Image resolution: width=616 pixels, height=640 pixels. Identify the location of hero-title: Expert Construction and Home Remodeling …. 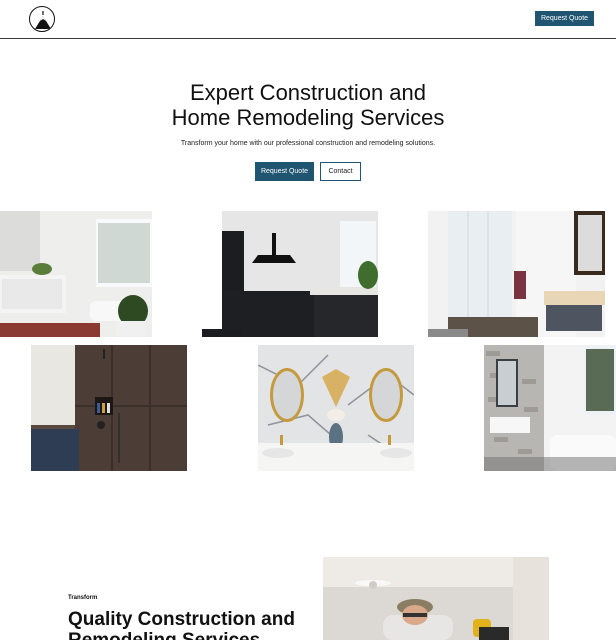
(308, 105).